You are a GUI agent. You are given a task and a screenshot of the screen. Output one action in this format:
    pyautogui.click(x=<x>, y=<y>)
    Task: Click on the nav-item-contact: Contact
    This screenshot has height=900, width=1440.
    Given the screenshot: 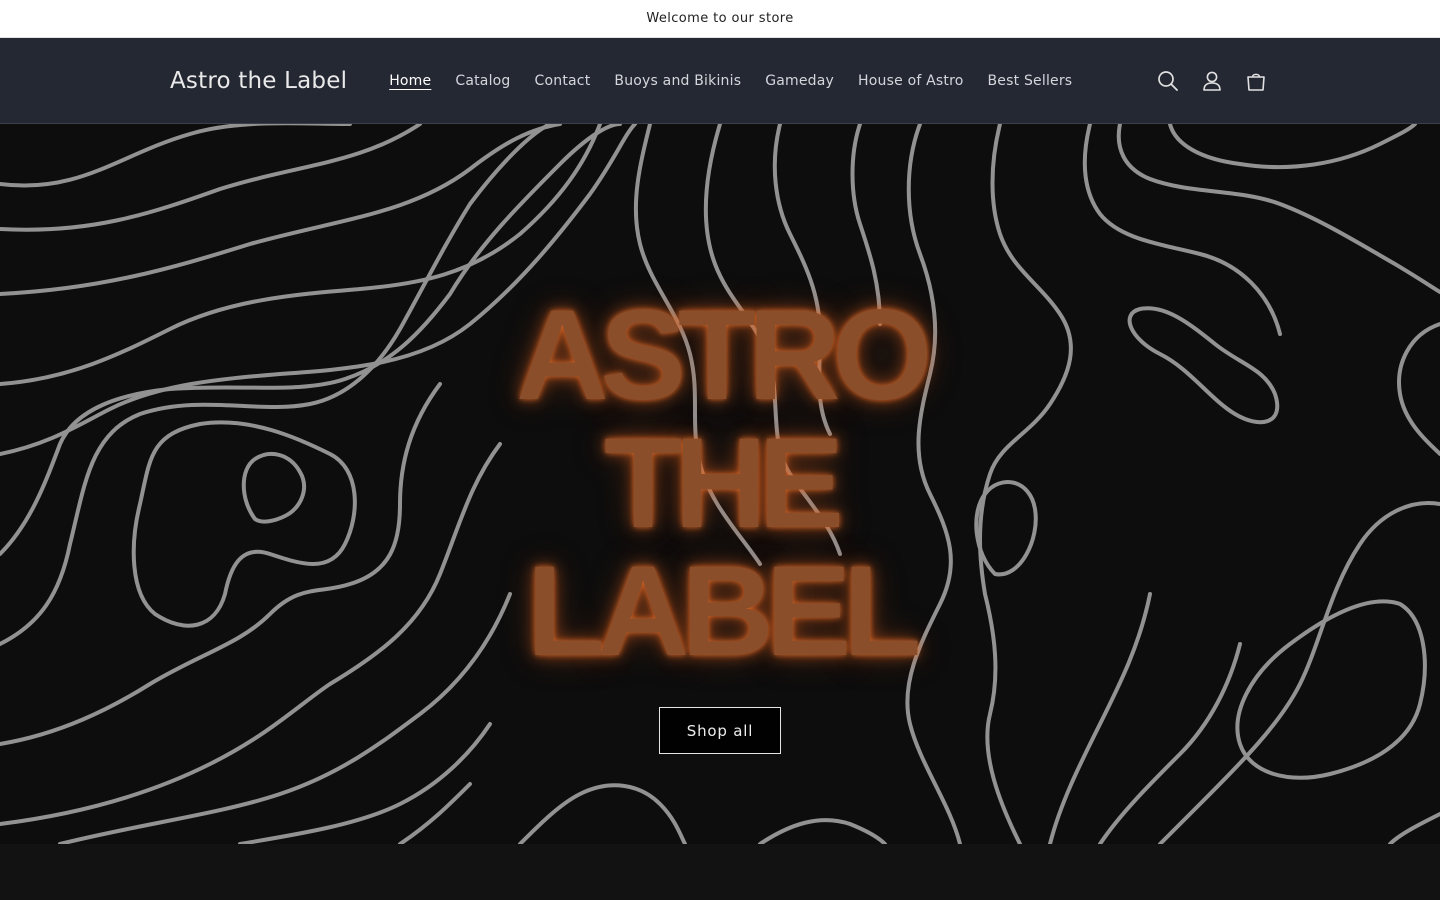 What is the action you would take?
    pyautogui.click(x=563, y=81)
    